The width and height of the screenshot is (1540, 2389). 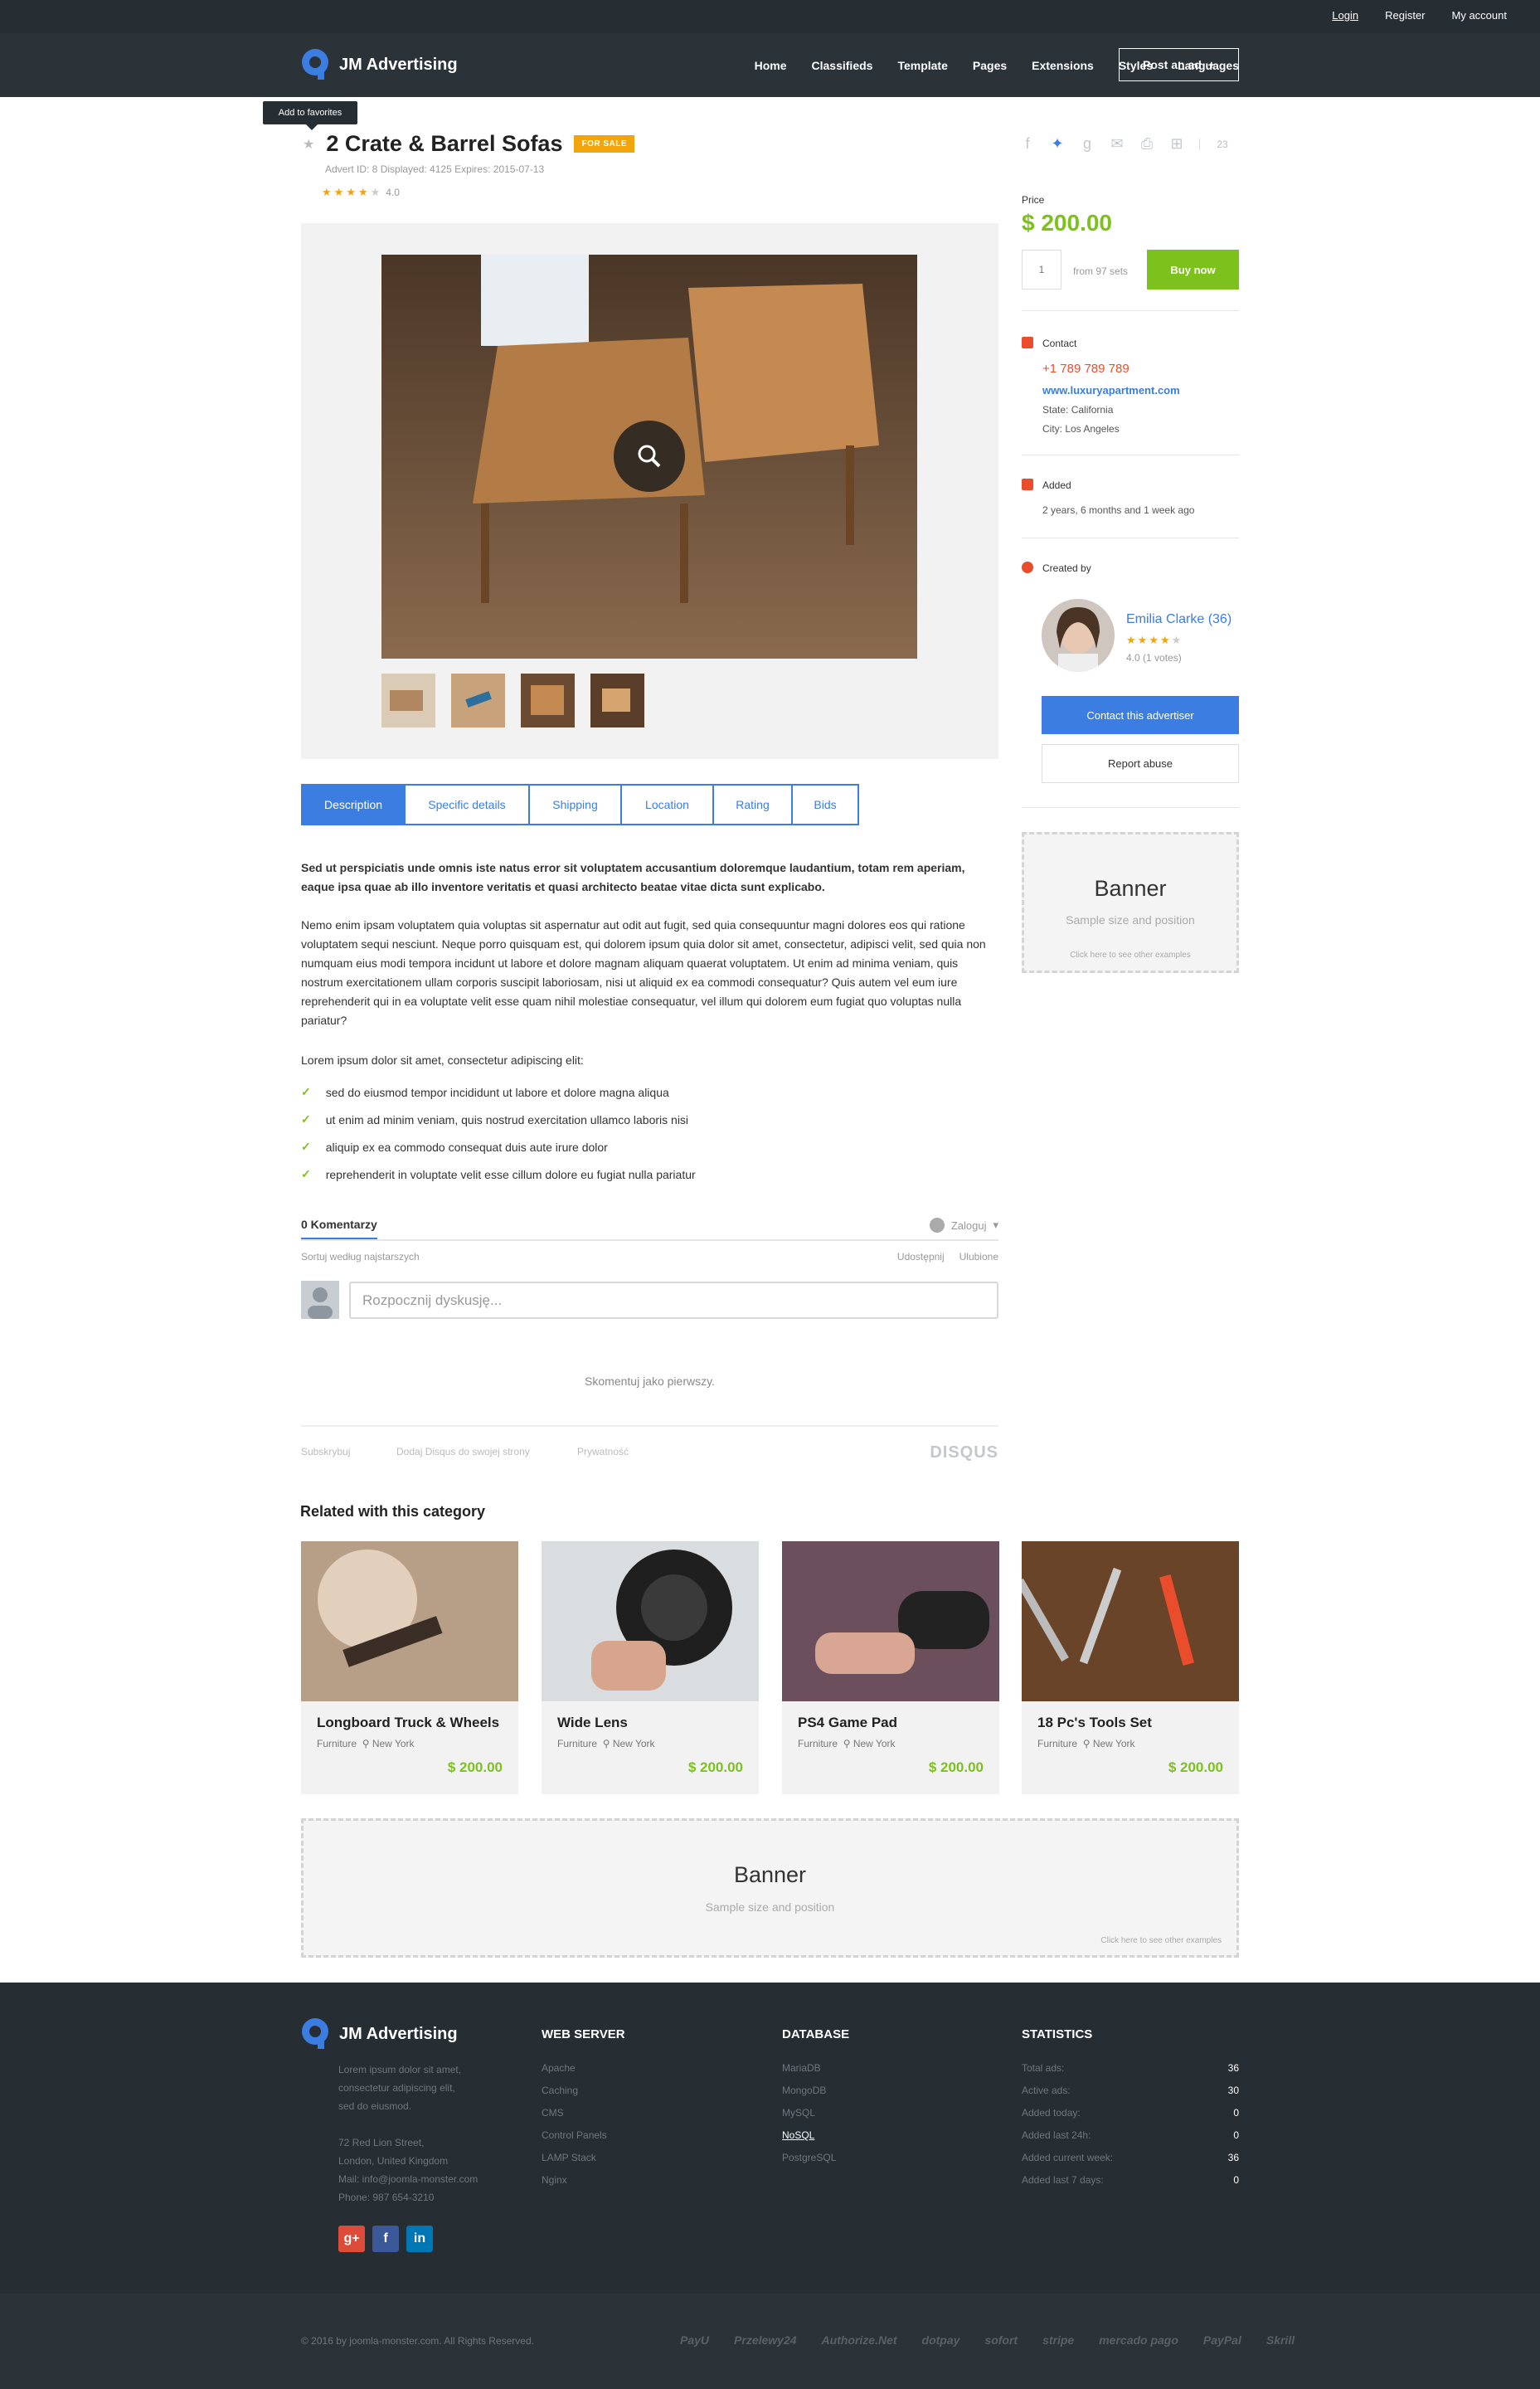 I want to click on footer-link: MySQL, so click(x=809, y=2118).